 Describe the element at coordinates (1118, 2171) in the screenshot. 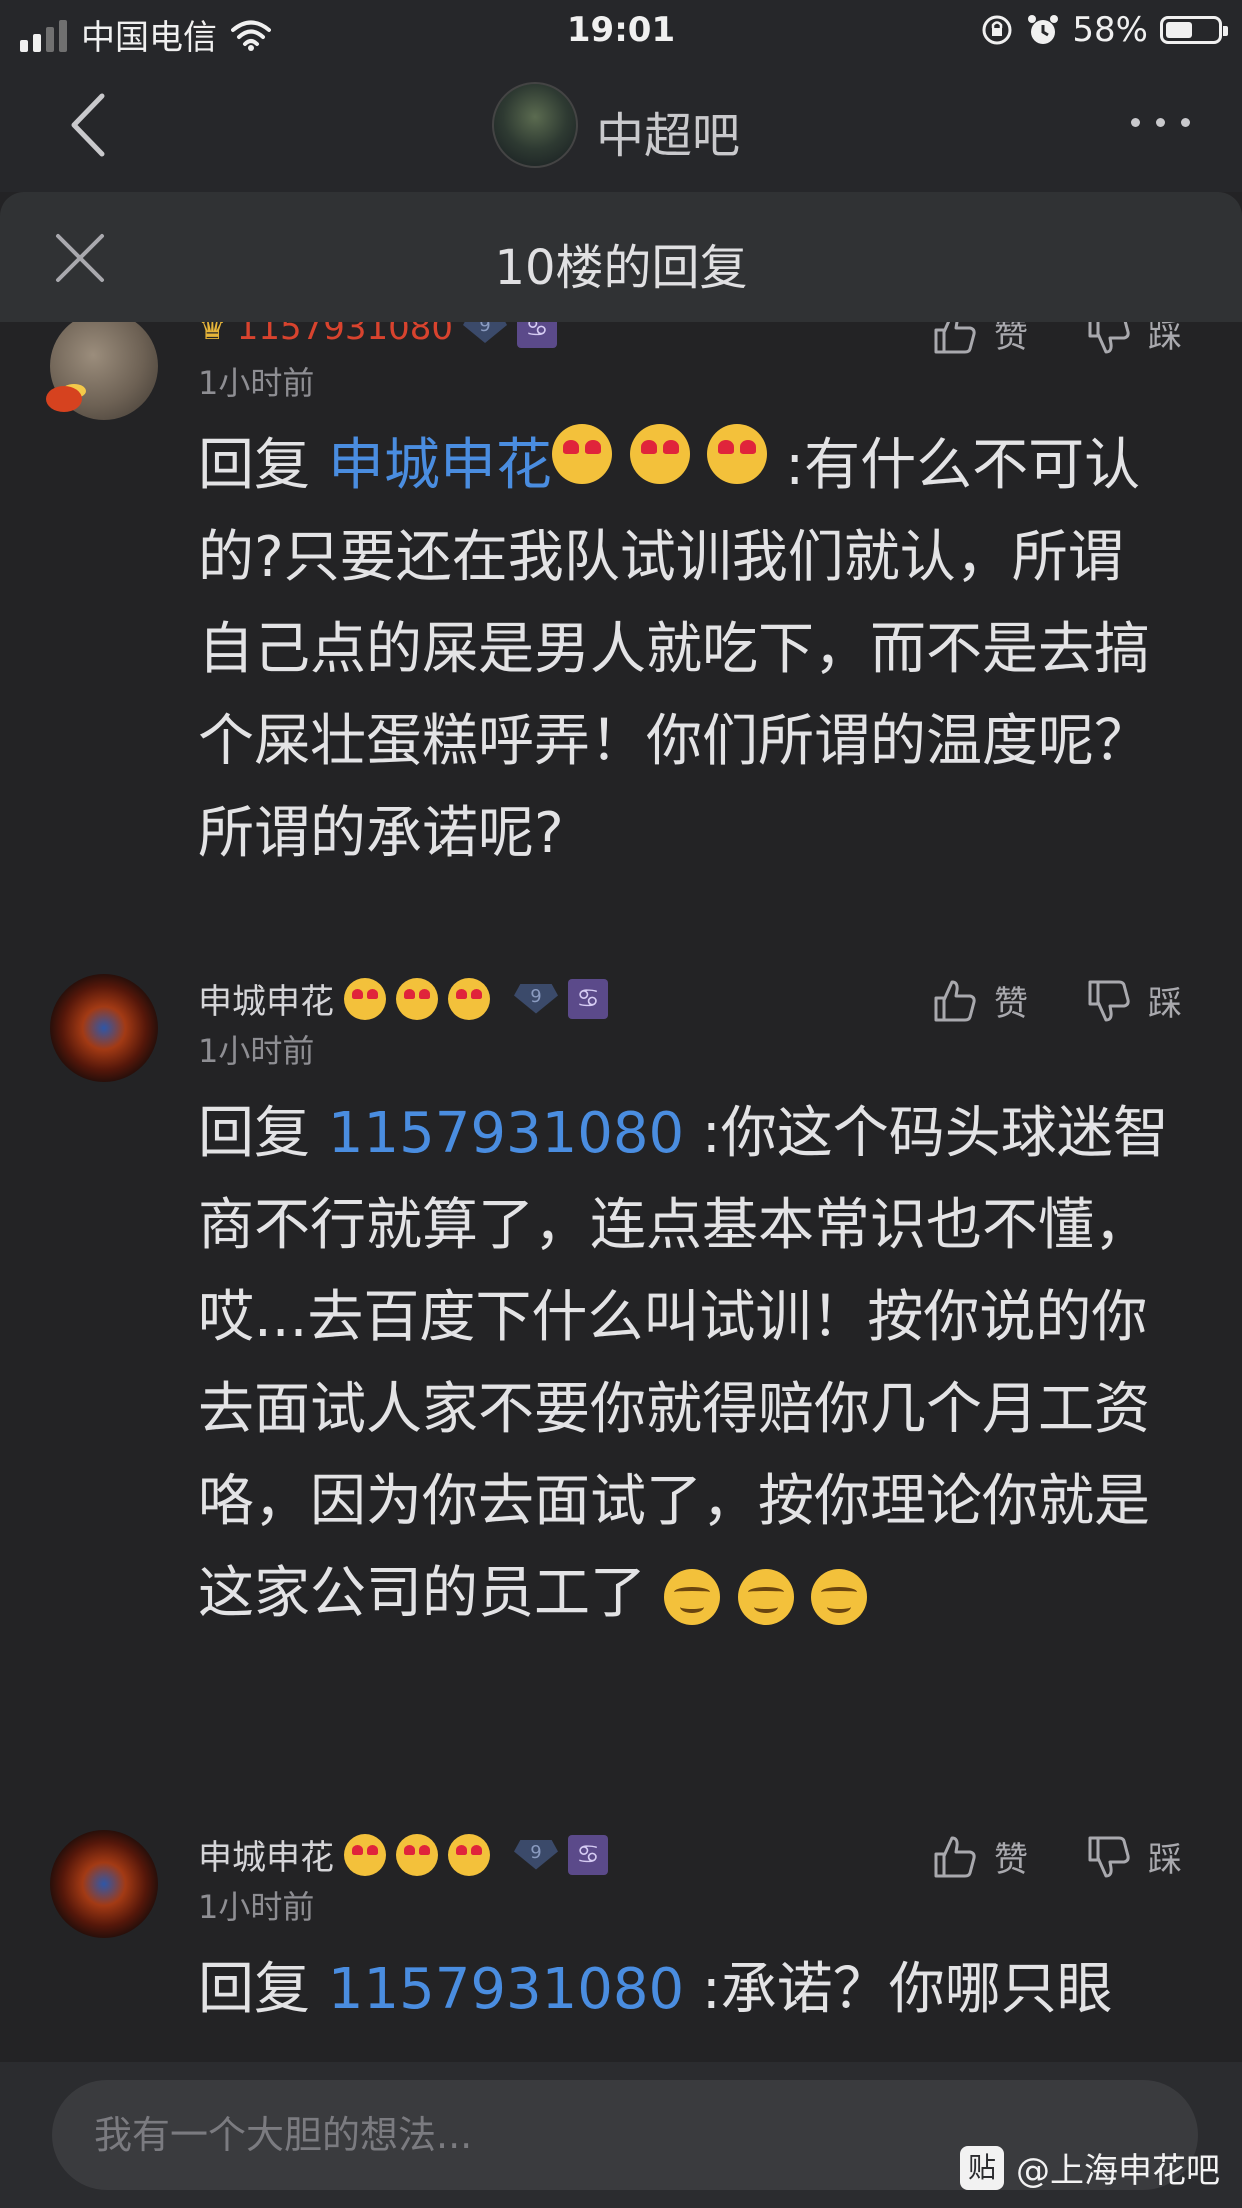

I see `watermark-text: @上海申花吧` at that location.